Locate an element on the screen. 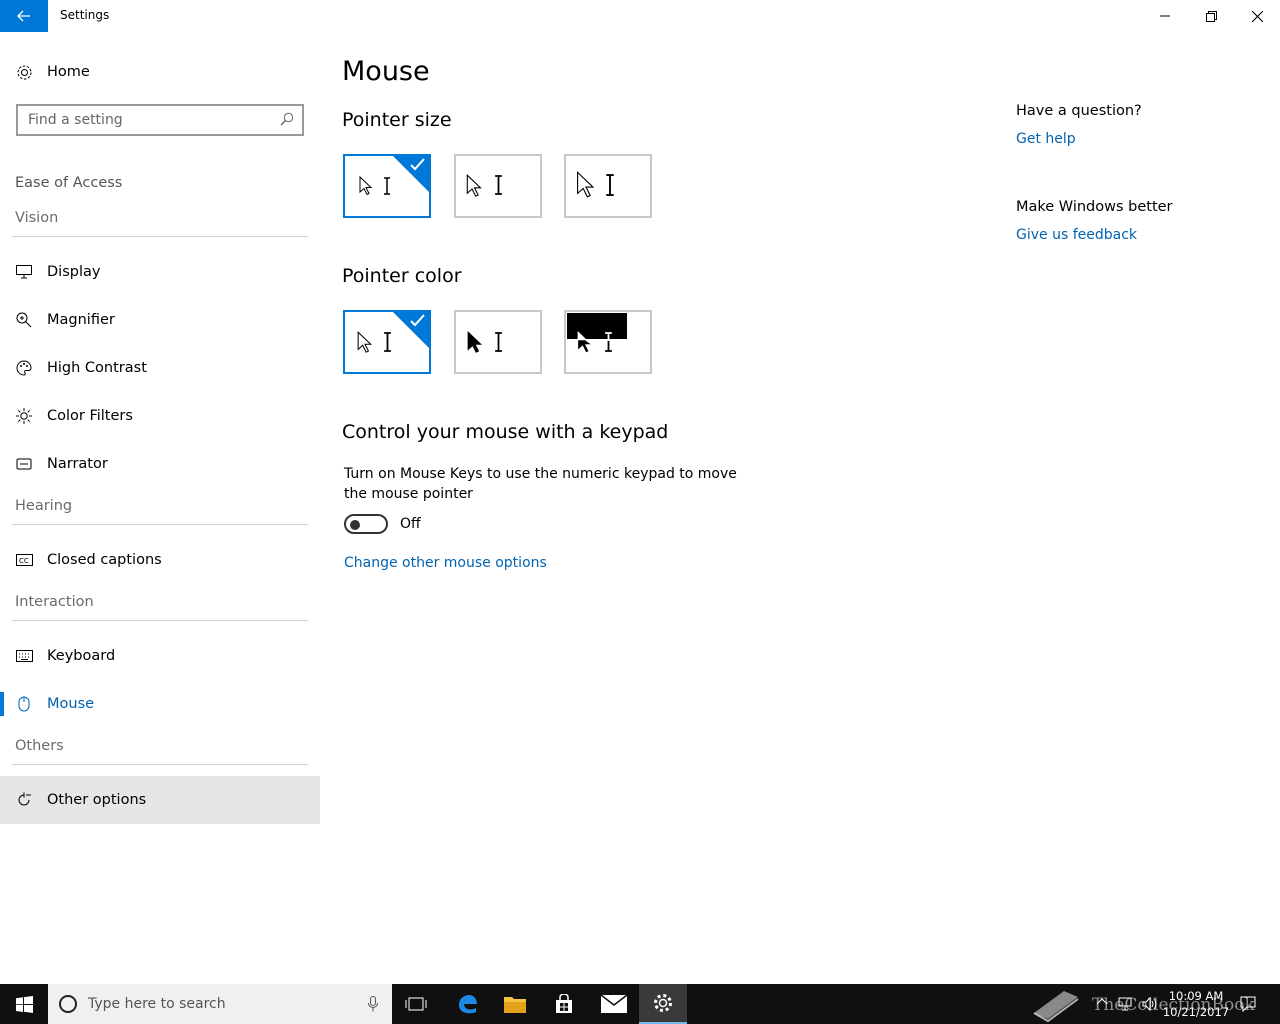 This screenshot has width=1280, height=1024. mail-icon is located at coordinates (614, 1004).